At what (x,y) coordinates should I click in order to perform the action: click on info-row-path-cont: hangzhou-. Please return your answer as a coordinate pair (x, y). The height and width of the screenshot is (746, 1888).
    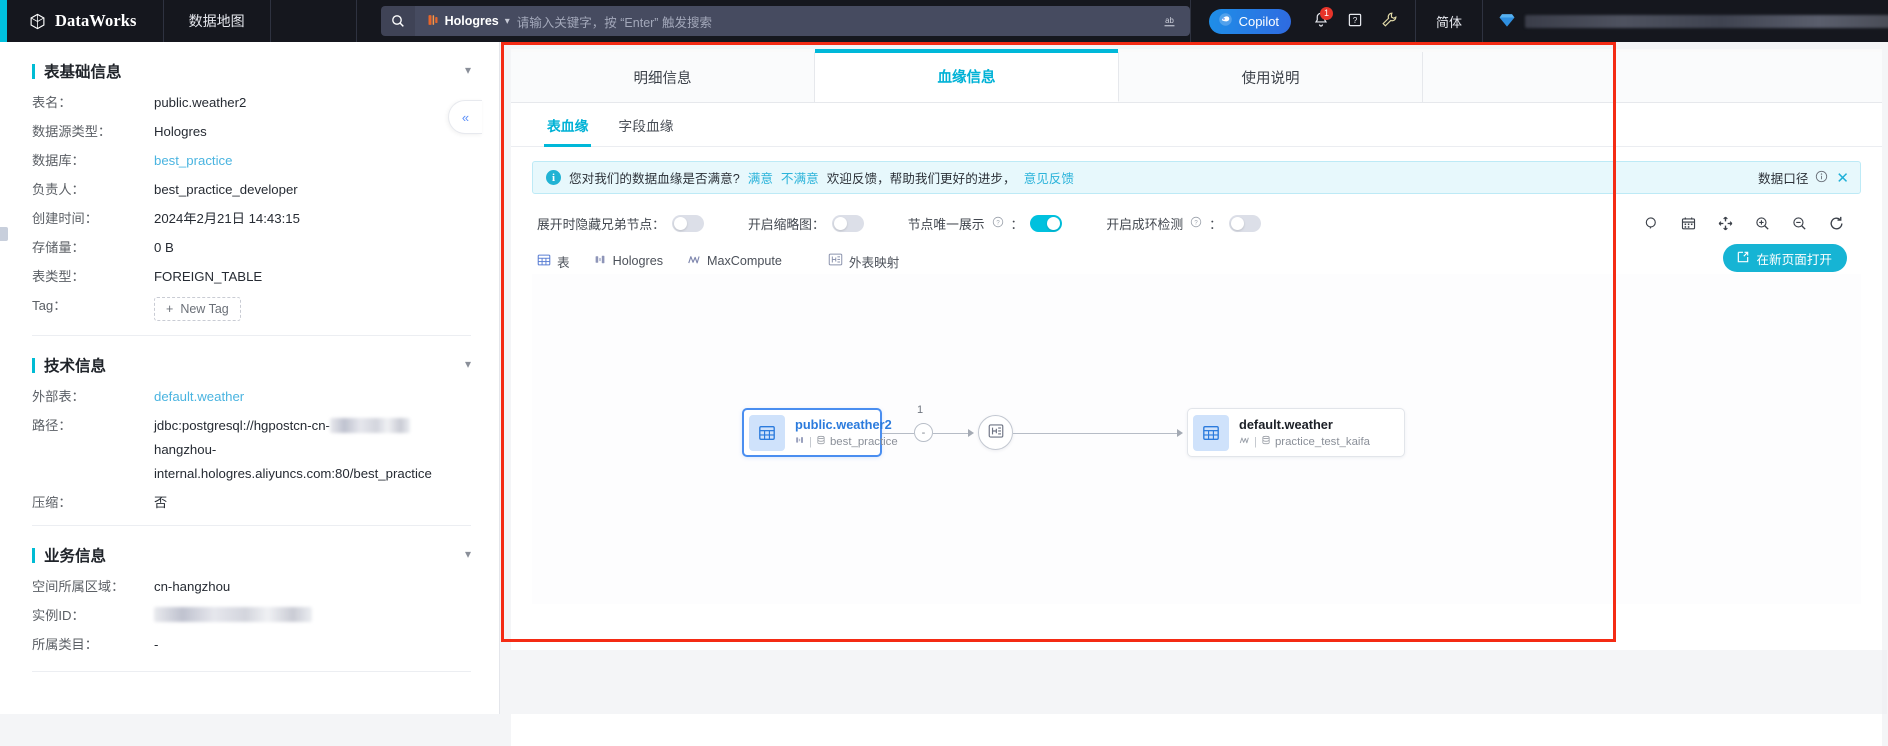
    Looking at the image, I should click on (251, 449).